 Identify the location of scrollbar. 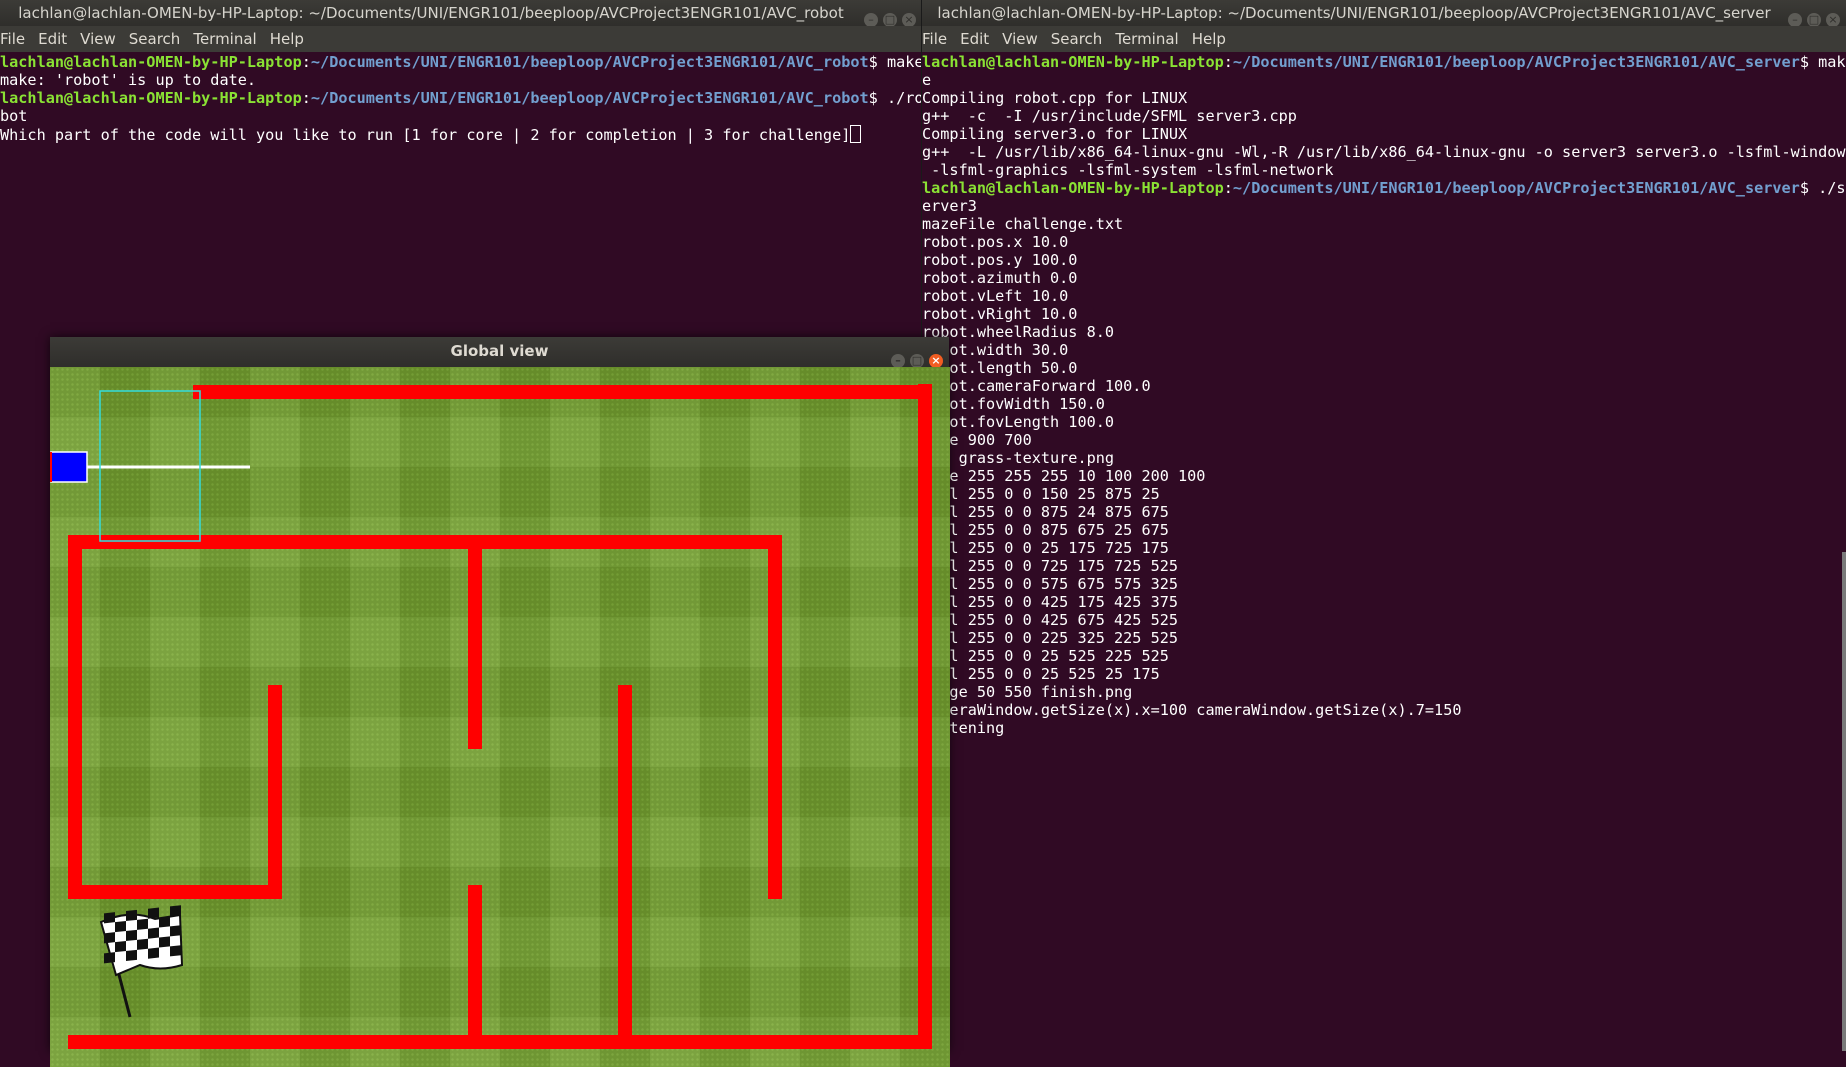
(1844, 801).